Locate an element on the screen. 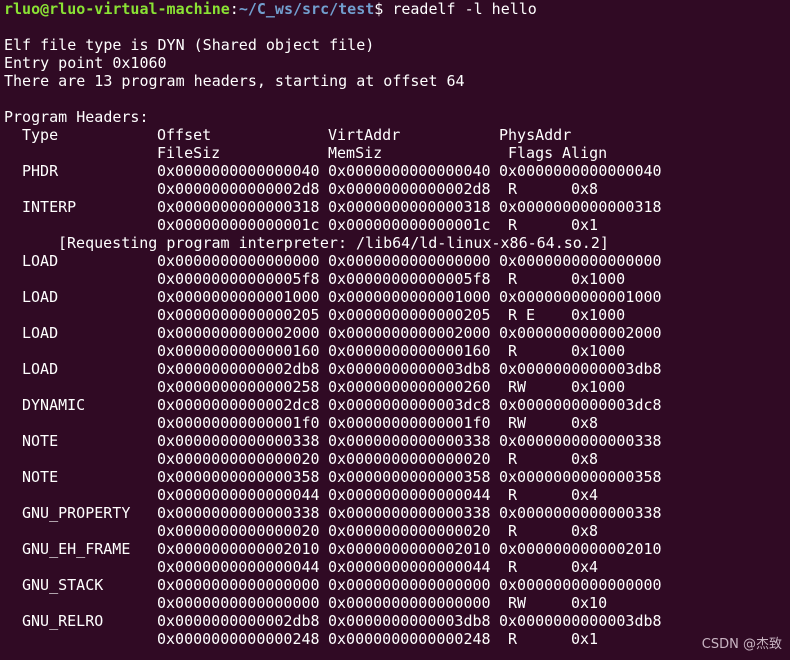 This screenshot has height=660, width=790. cell-virtaddr: 0x0000000000000358 is located at coordinates (409, 477).